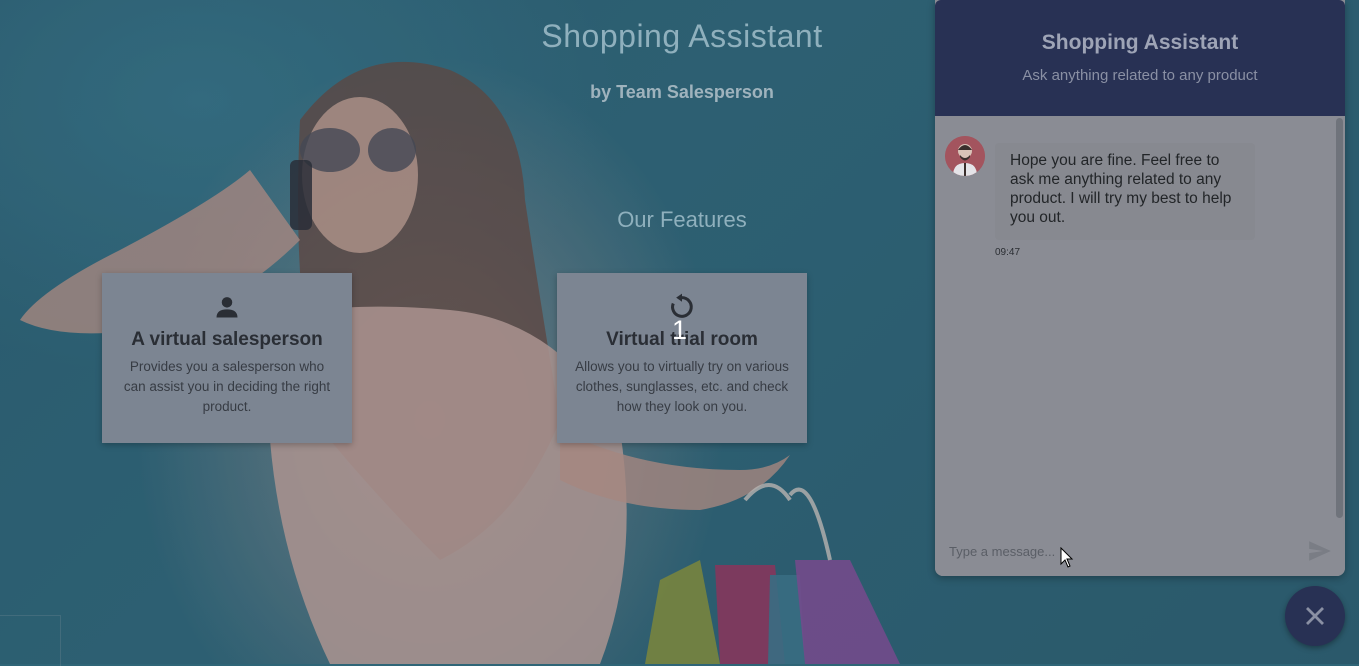 The height and width of the screenshot is (666, 1359). I want to click on send-icon, so click(1320, 551).